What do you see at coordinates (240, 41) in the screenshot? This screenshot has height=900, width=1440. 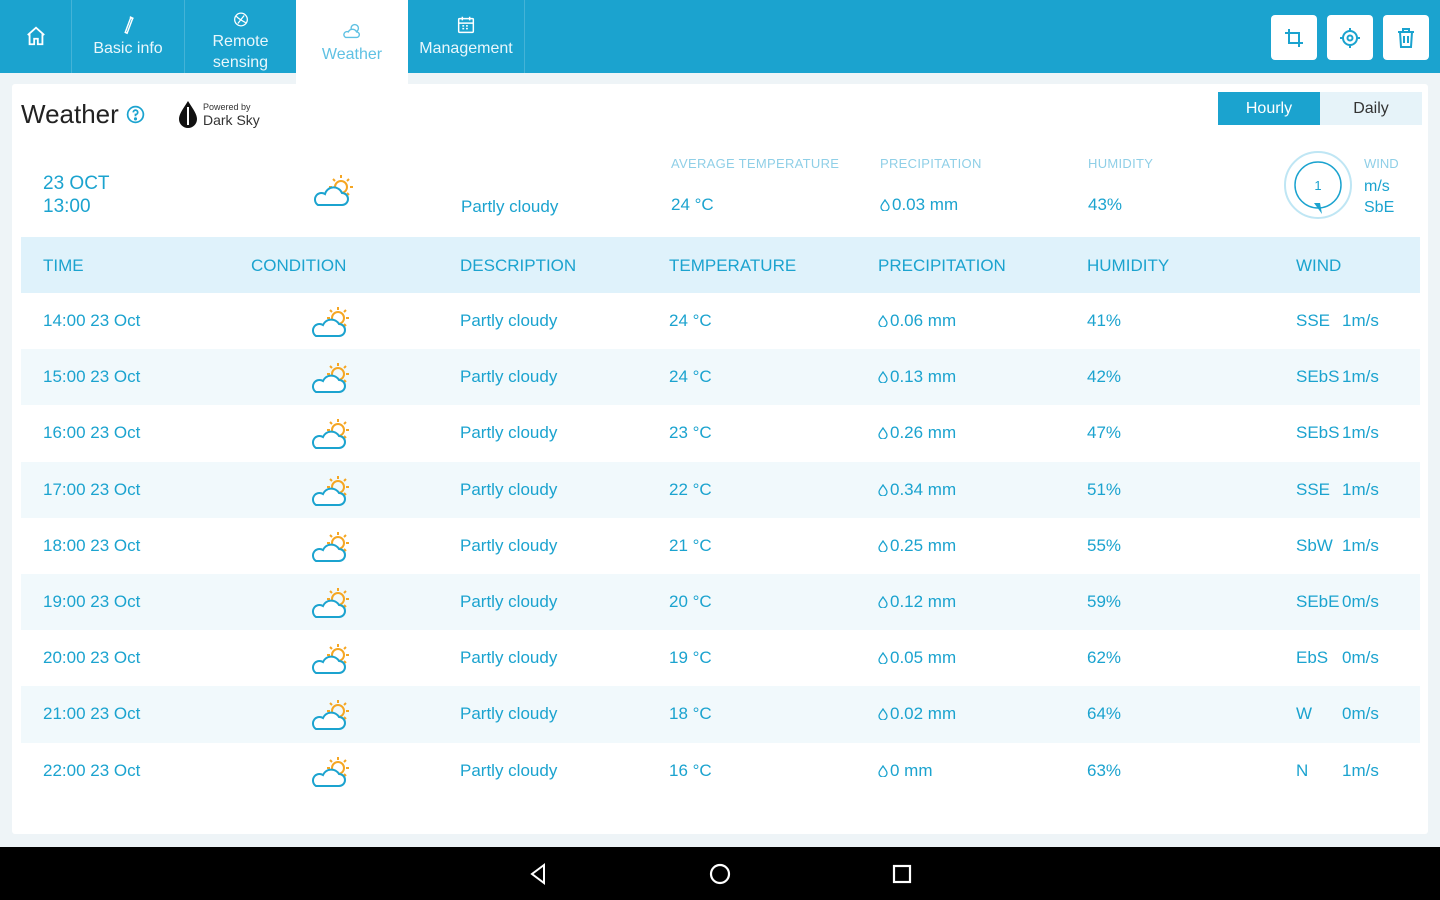 I see `tab-remote-sensing-label-line1: Remote` at bounding box center [240, 41].